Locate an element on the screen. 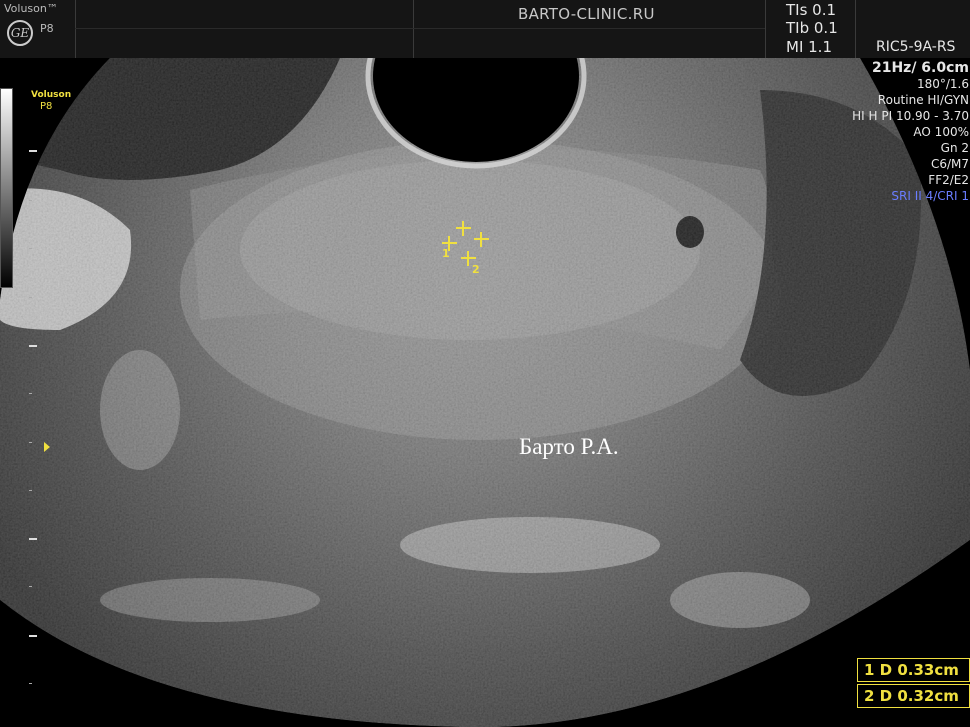 This screenshot has width=970, height=727. probe-name: RIC5-9A-RS is located at coordinates (916, 47).